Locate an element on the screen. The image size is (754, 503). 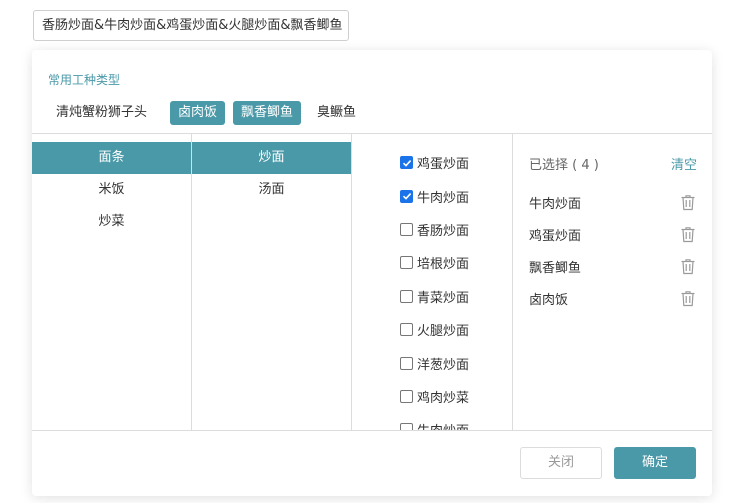
selected-item: 卤肉饭 is located at coordinates (613, 298).